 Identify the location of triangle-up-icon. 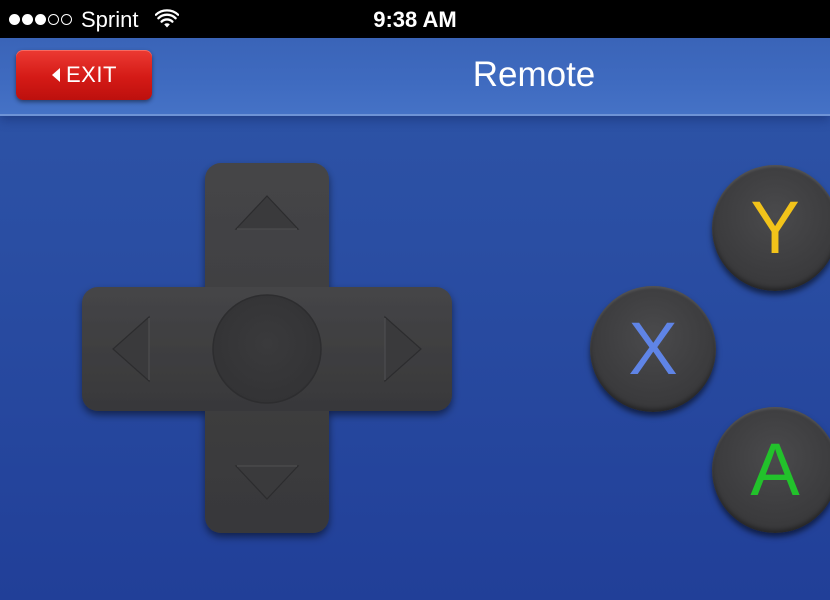
(267, 212).